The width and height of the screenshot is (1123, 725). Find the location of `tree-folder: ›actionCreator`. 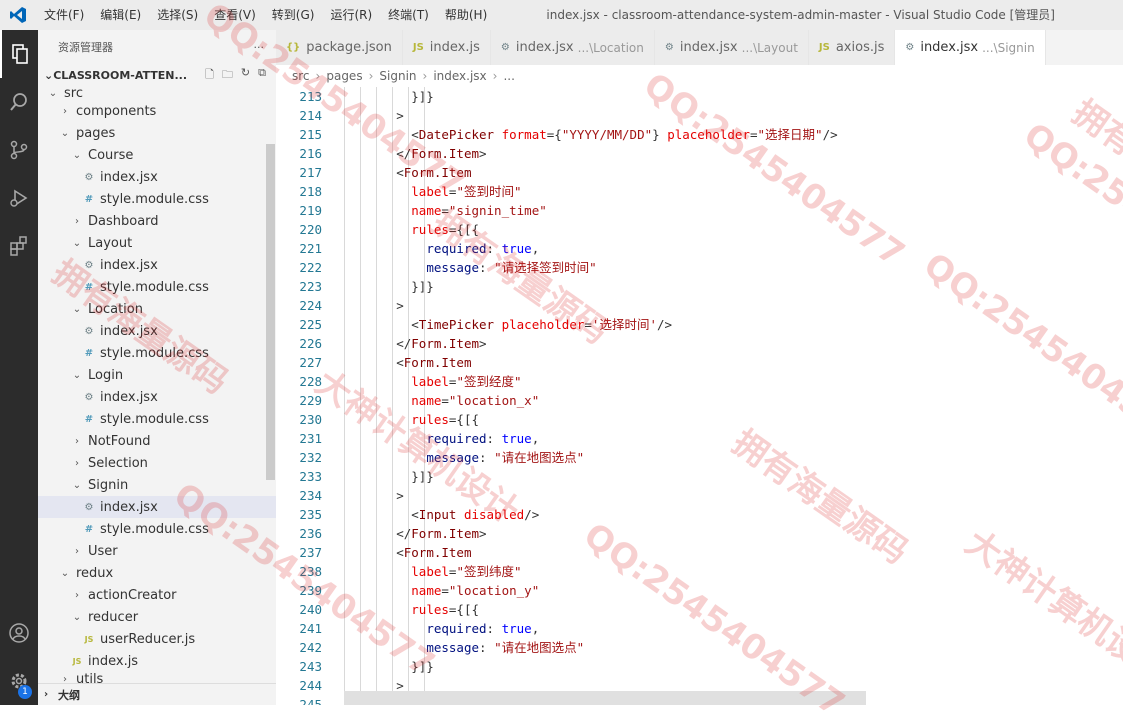

tree-folder: ›actionCreator is located at coordinates (157, 595).